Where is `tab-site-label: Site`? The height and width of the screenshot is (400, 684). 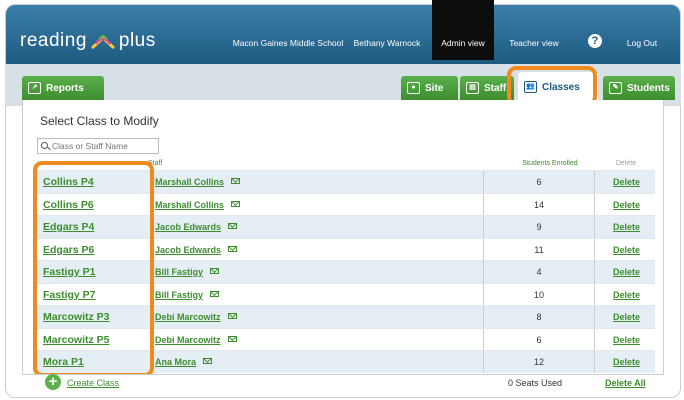 tab-site-label: Site is located at coordinates (434, 88).